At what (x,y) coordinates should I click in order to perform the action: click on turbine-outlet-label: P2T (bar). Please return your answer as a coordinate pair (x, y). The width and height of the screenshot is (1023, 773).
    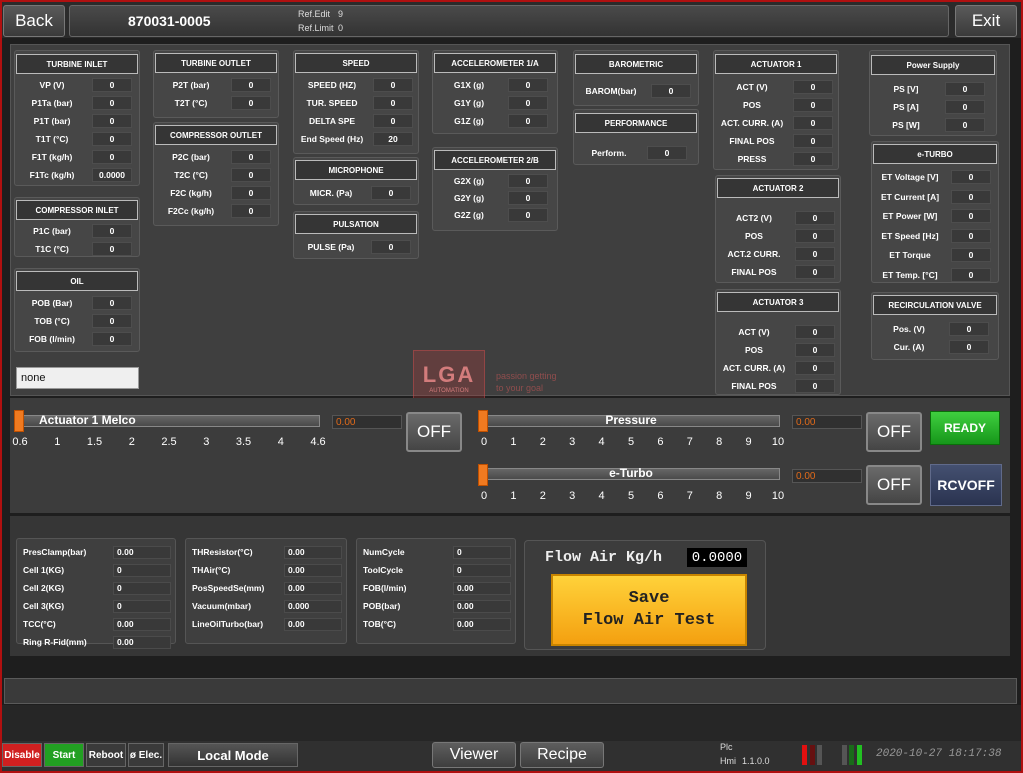
    Looking at the image, I should click on (191, 85).